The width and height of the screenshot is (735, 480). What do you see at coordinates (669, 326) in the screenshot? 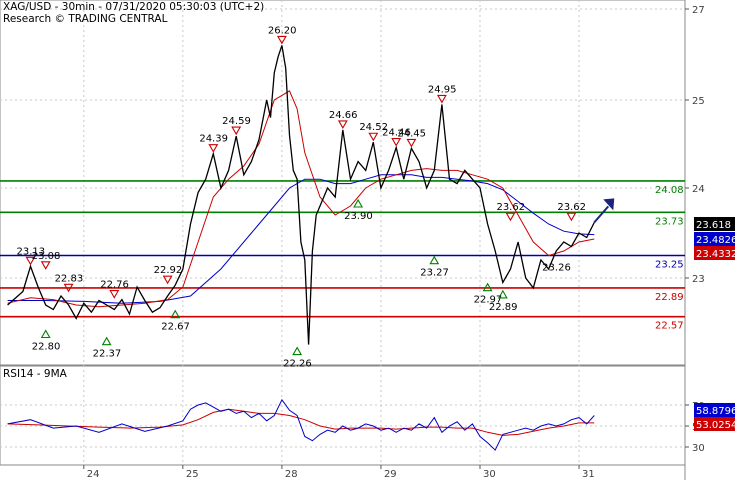
I see `level-label: 22.57` at bounding box center [669, 326].